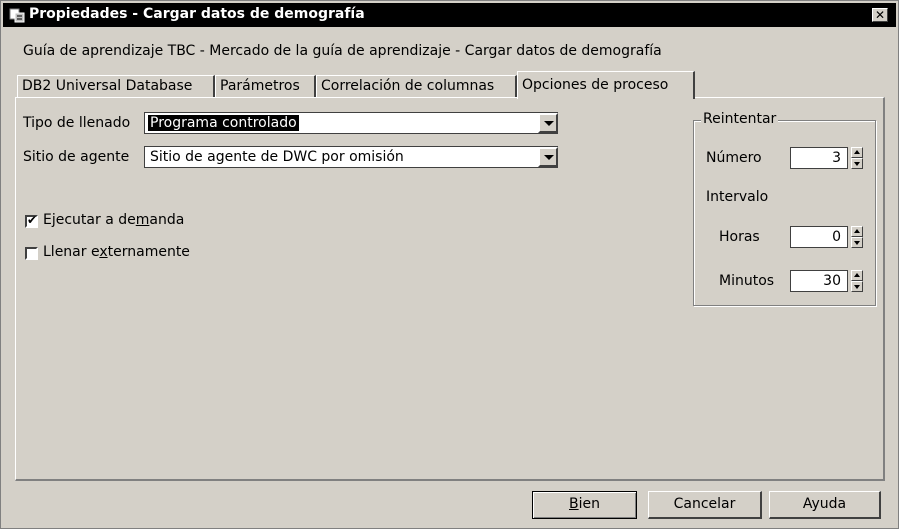 The height and width of the screenshot is (529, 899). I want to click on ok-button: Bien, so click(584, 505).